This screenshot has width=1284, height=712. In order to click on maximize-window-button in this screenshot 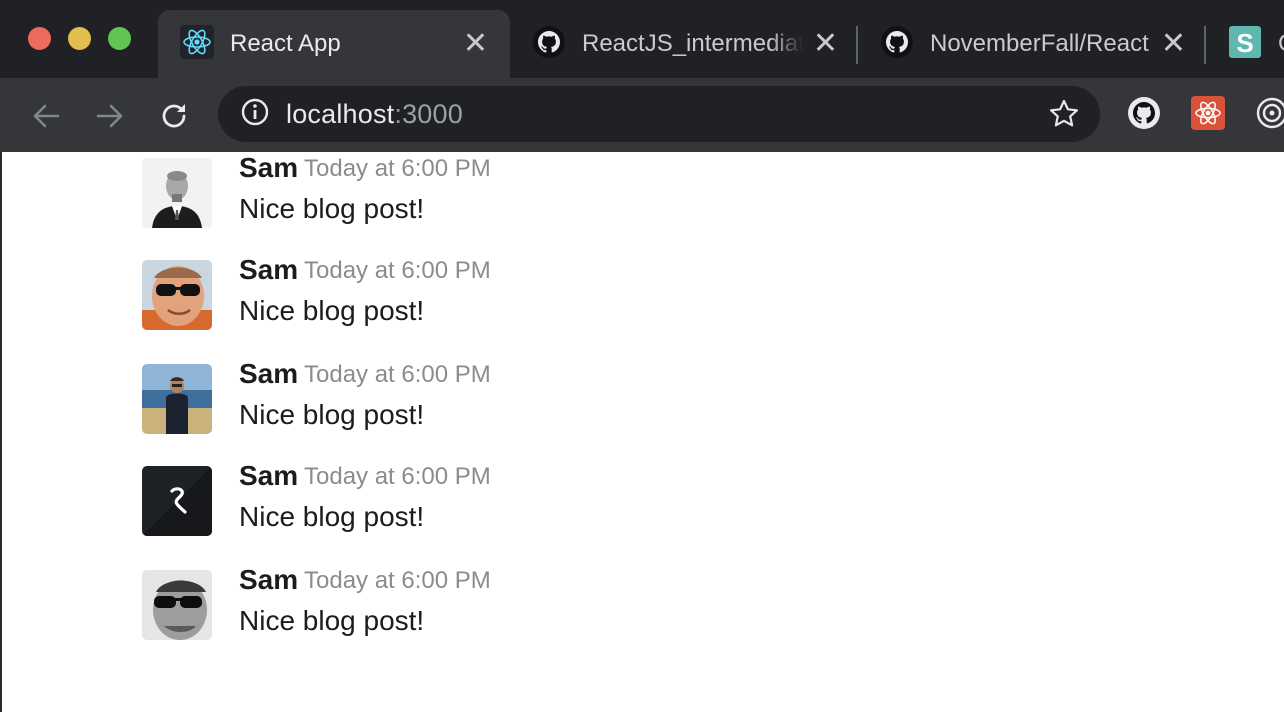, I will do `click(119, 38)`.